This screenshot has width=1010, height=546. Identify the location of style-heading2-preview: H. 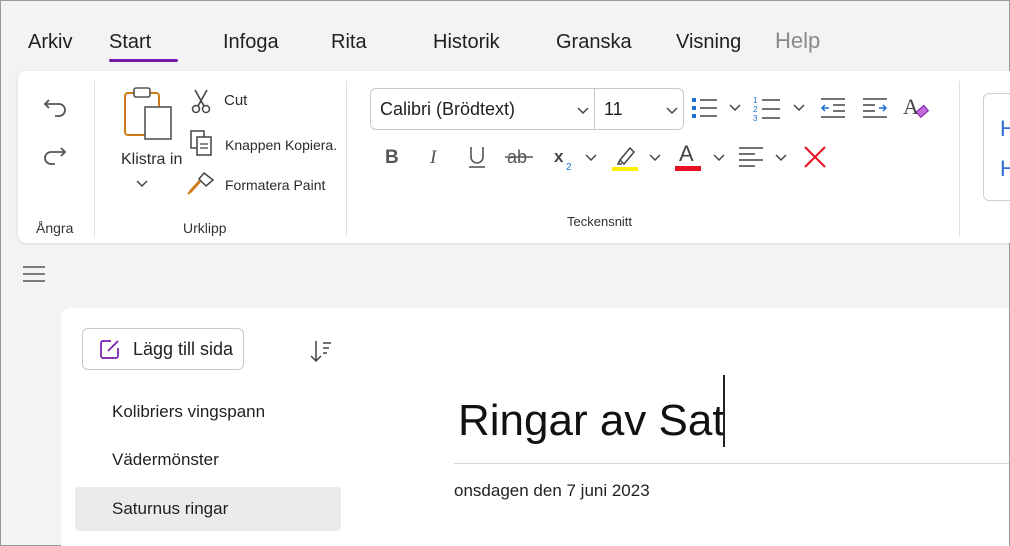
(1005, 168).